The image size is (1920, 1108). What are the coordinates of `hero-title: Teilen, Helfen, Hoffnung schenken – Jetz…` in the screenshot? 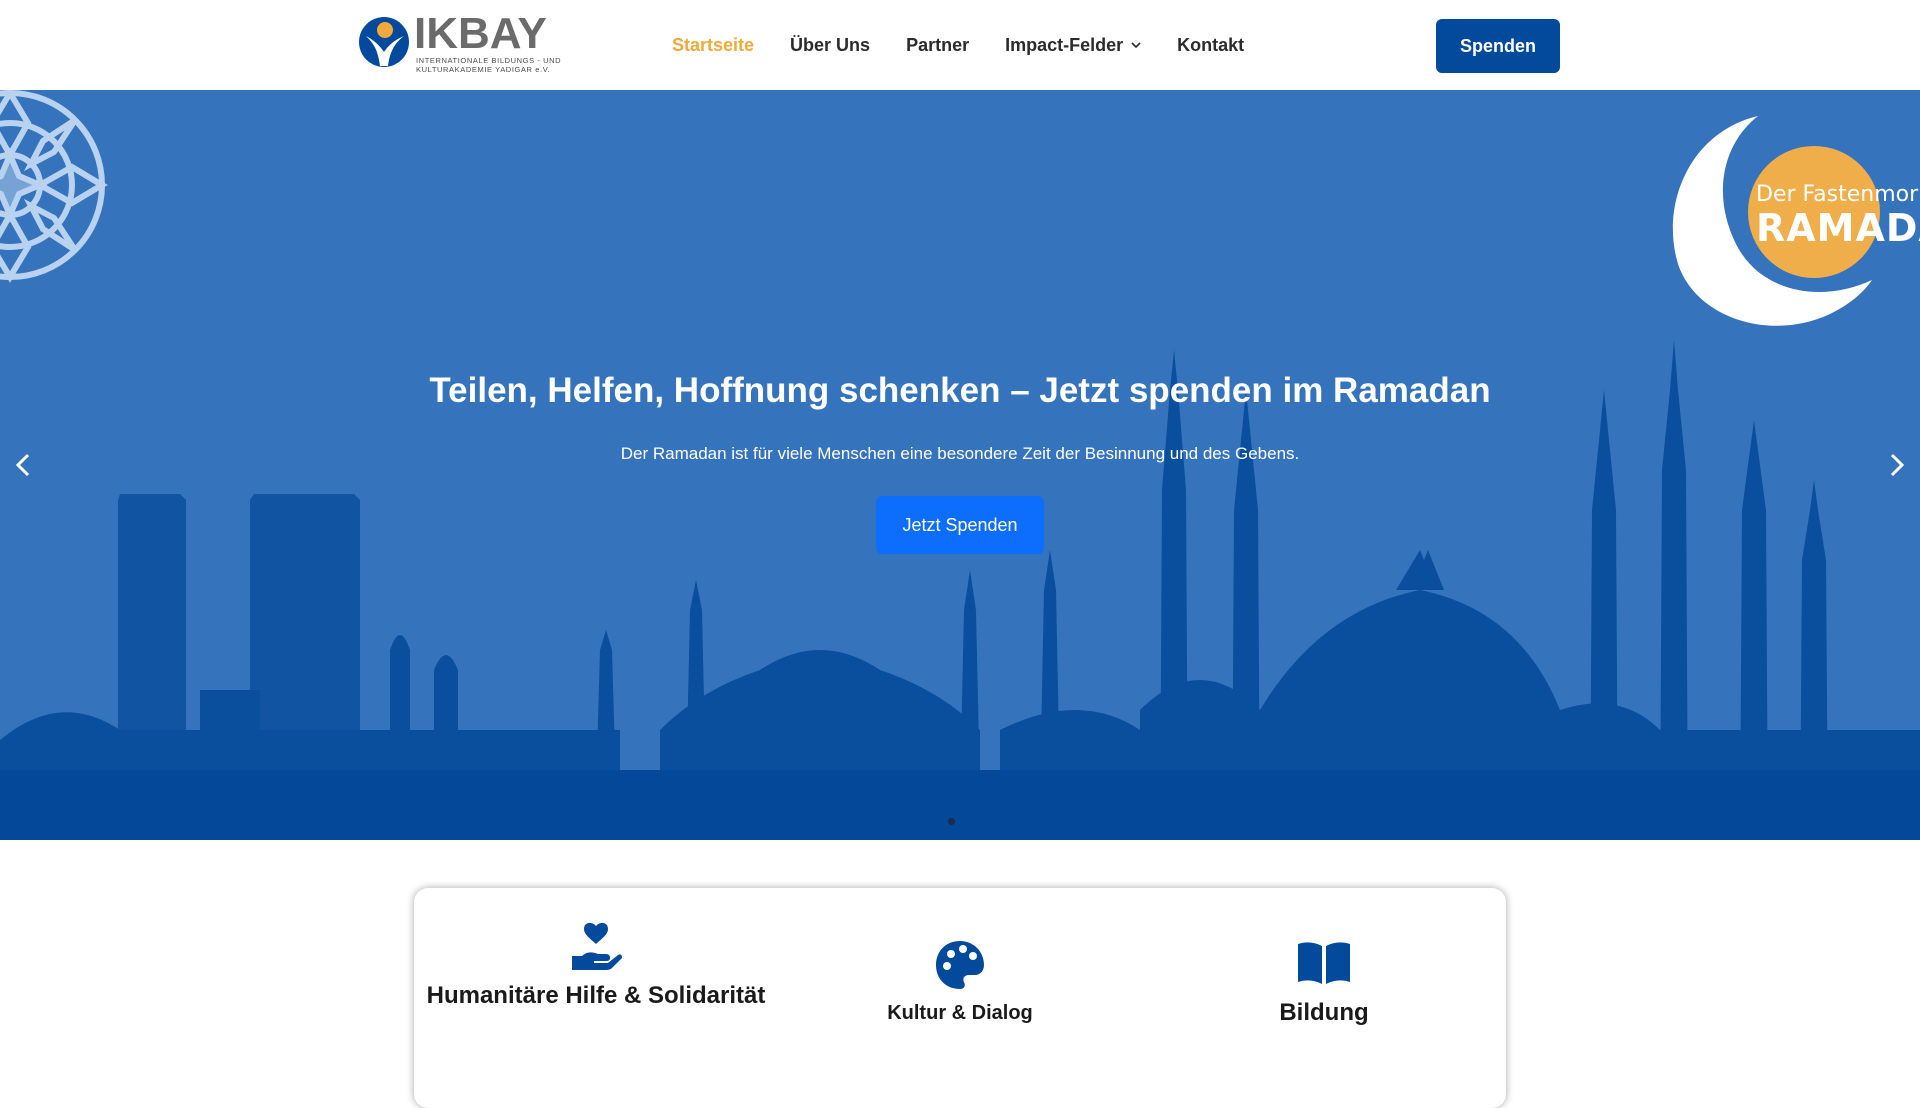 It's located at (960, 390).